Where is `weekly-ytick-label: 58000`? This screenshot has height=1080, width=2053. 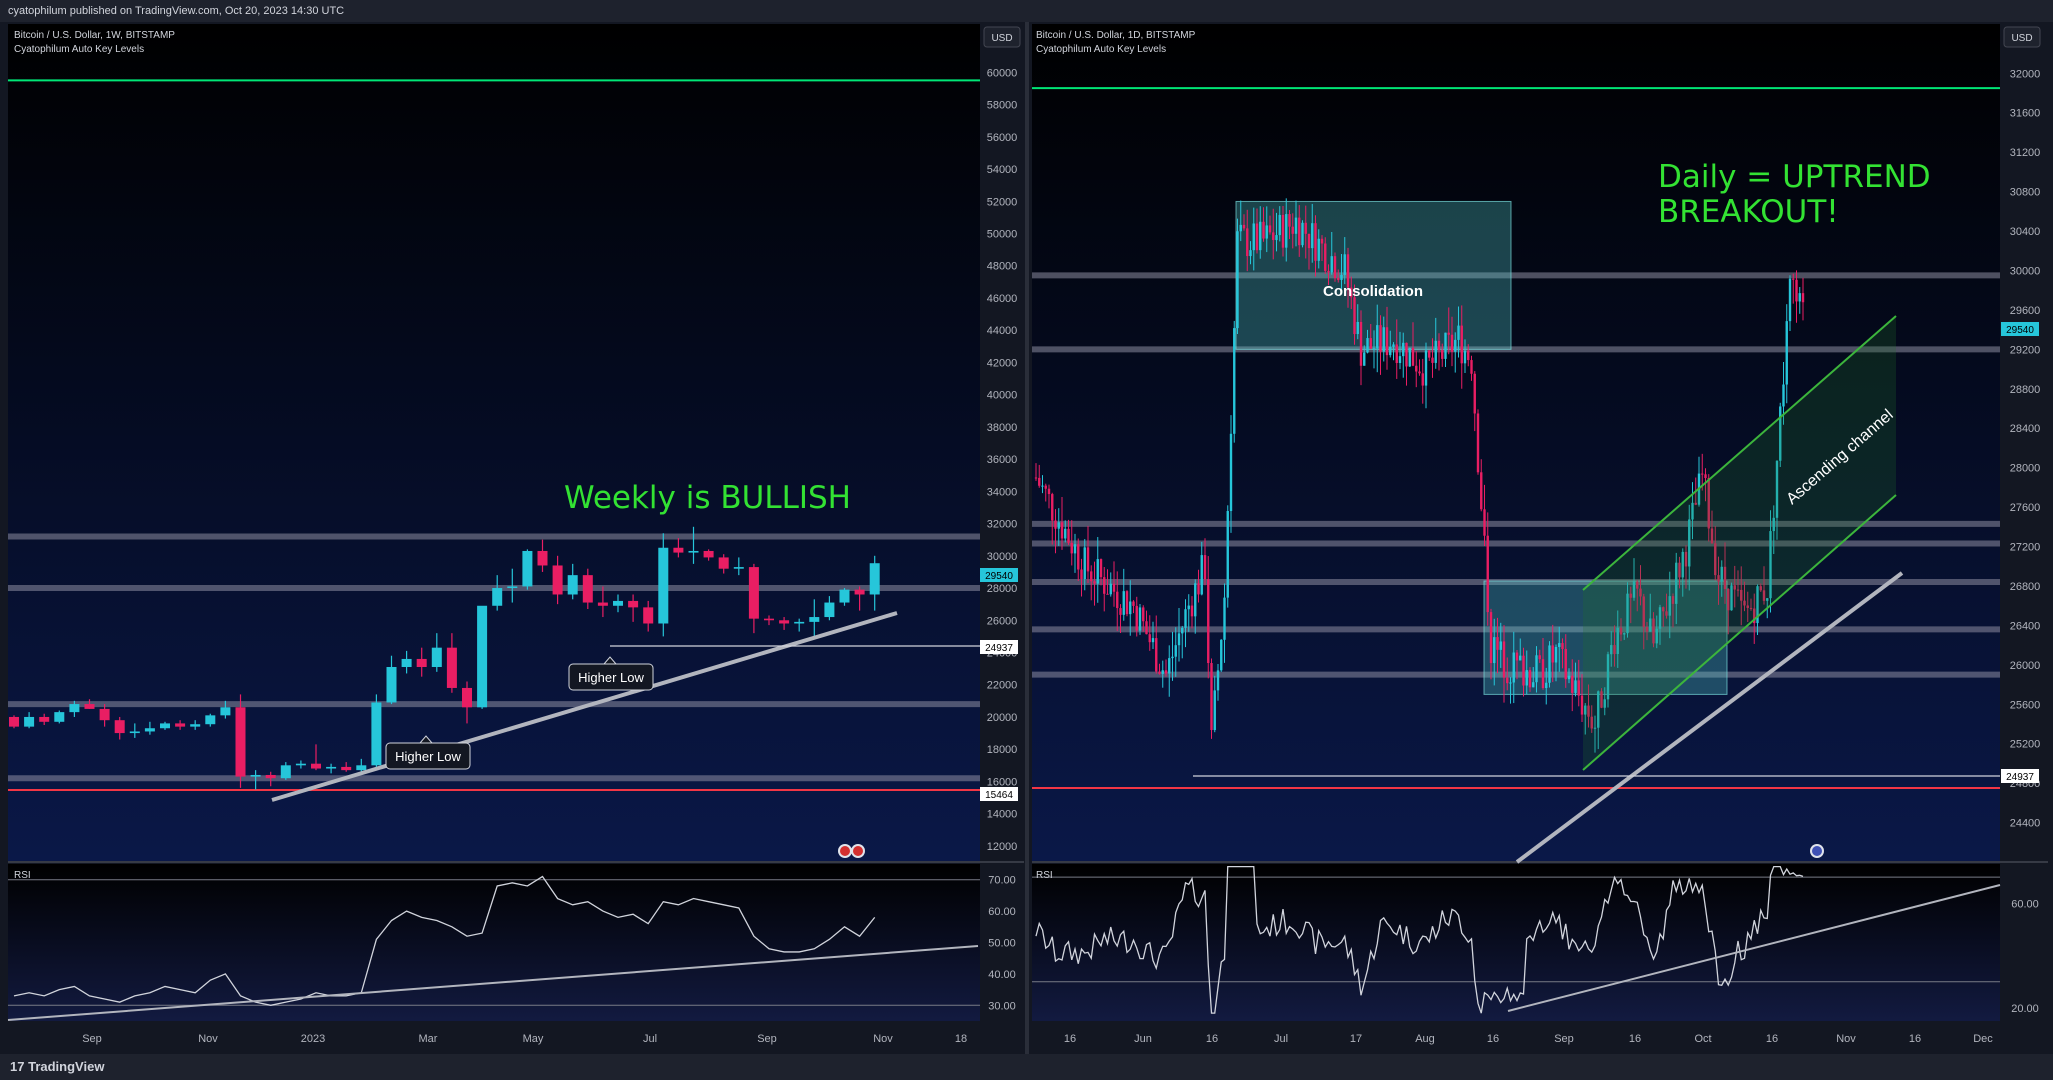
weekly-ytick-label: 58000 is located at coordinates (1002, 106).